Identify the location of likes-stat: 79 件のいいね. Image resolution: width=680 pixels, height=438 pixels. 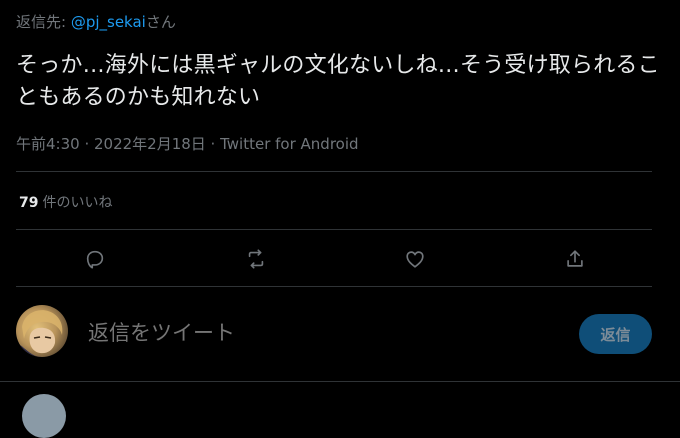
(65, 202).